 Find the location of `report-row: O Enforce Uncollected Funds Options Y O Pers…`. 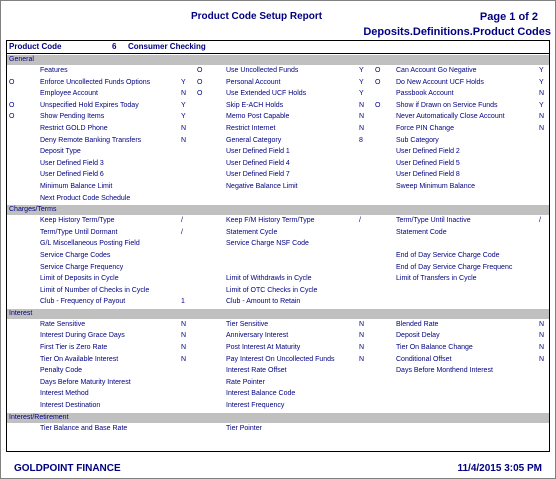

report-row: O Enforce Uncollected Funds Options Y O Pers… is located at coordinates (278, 83).